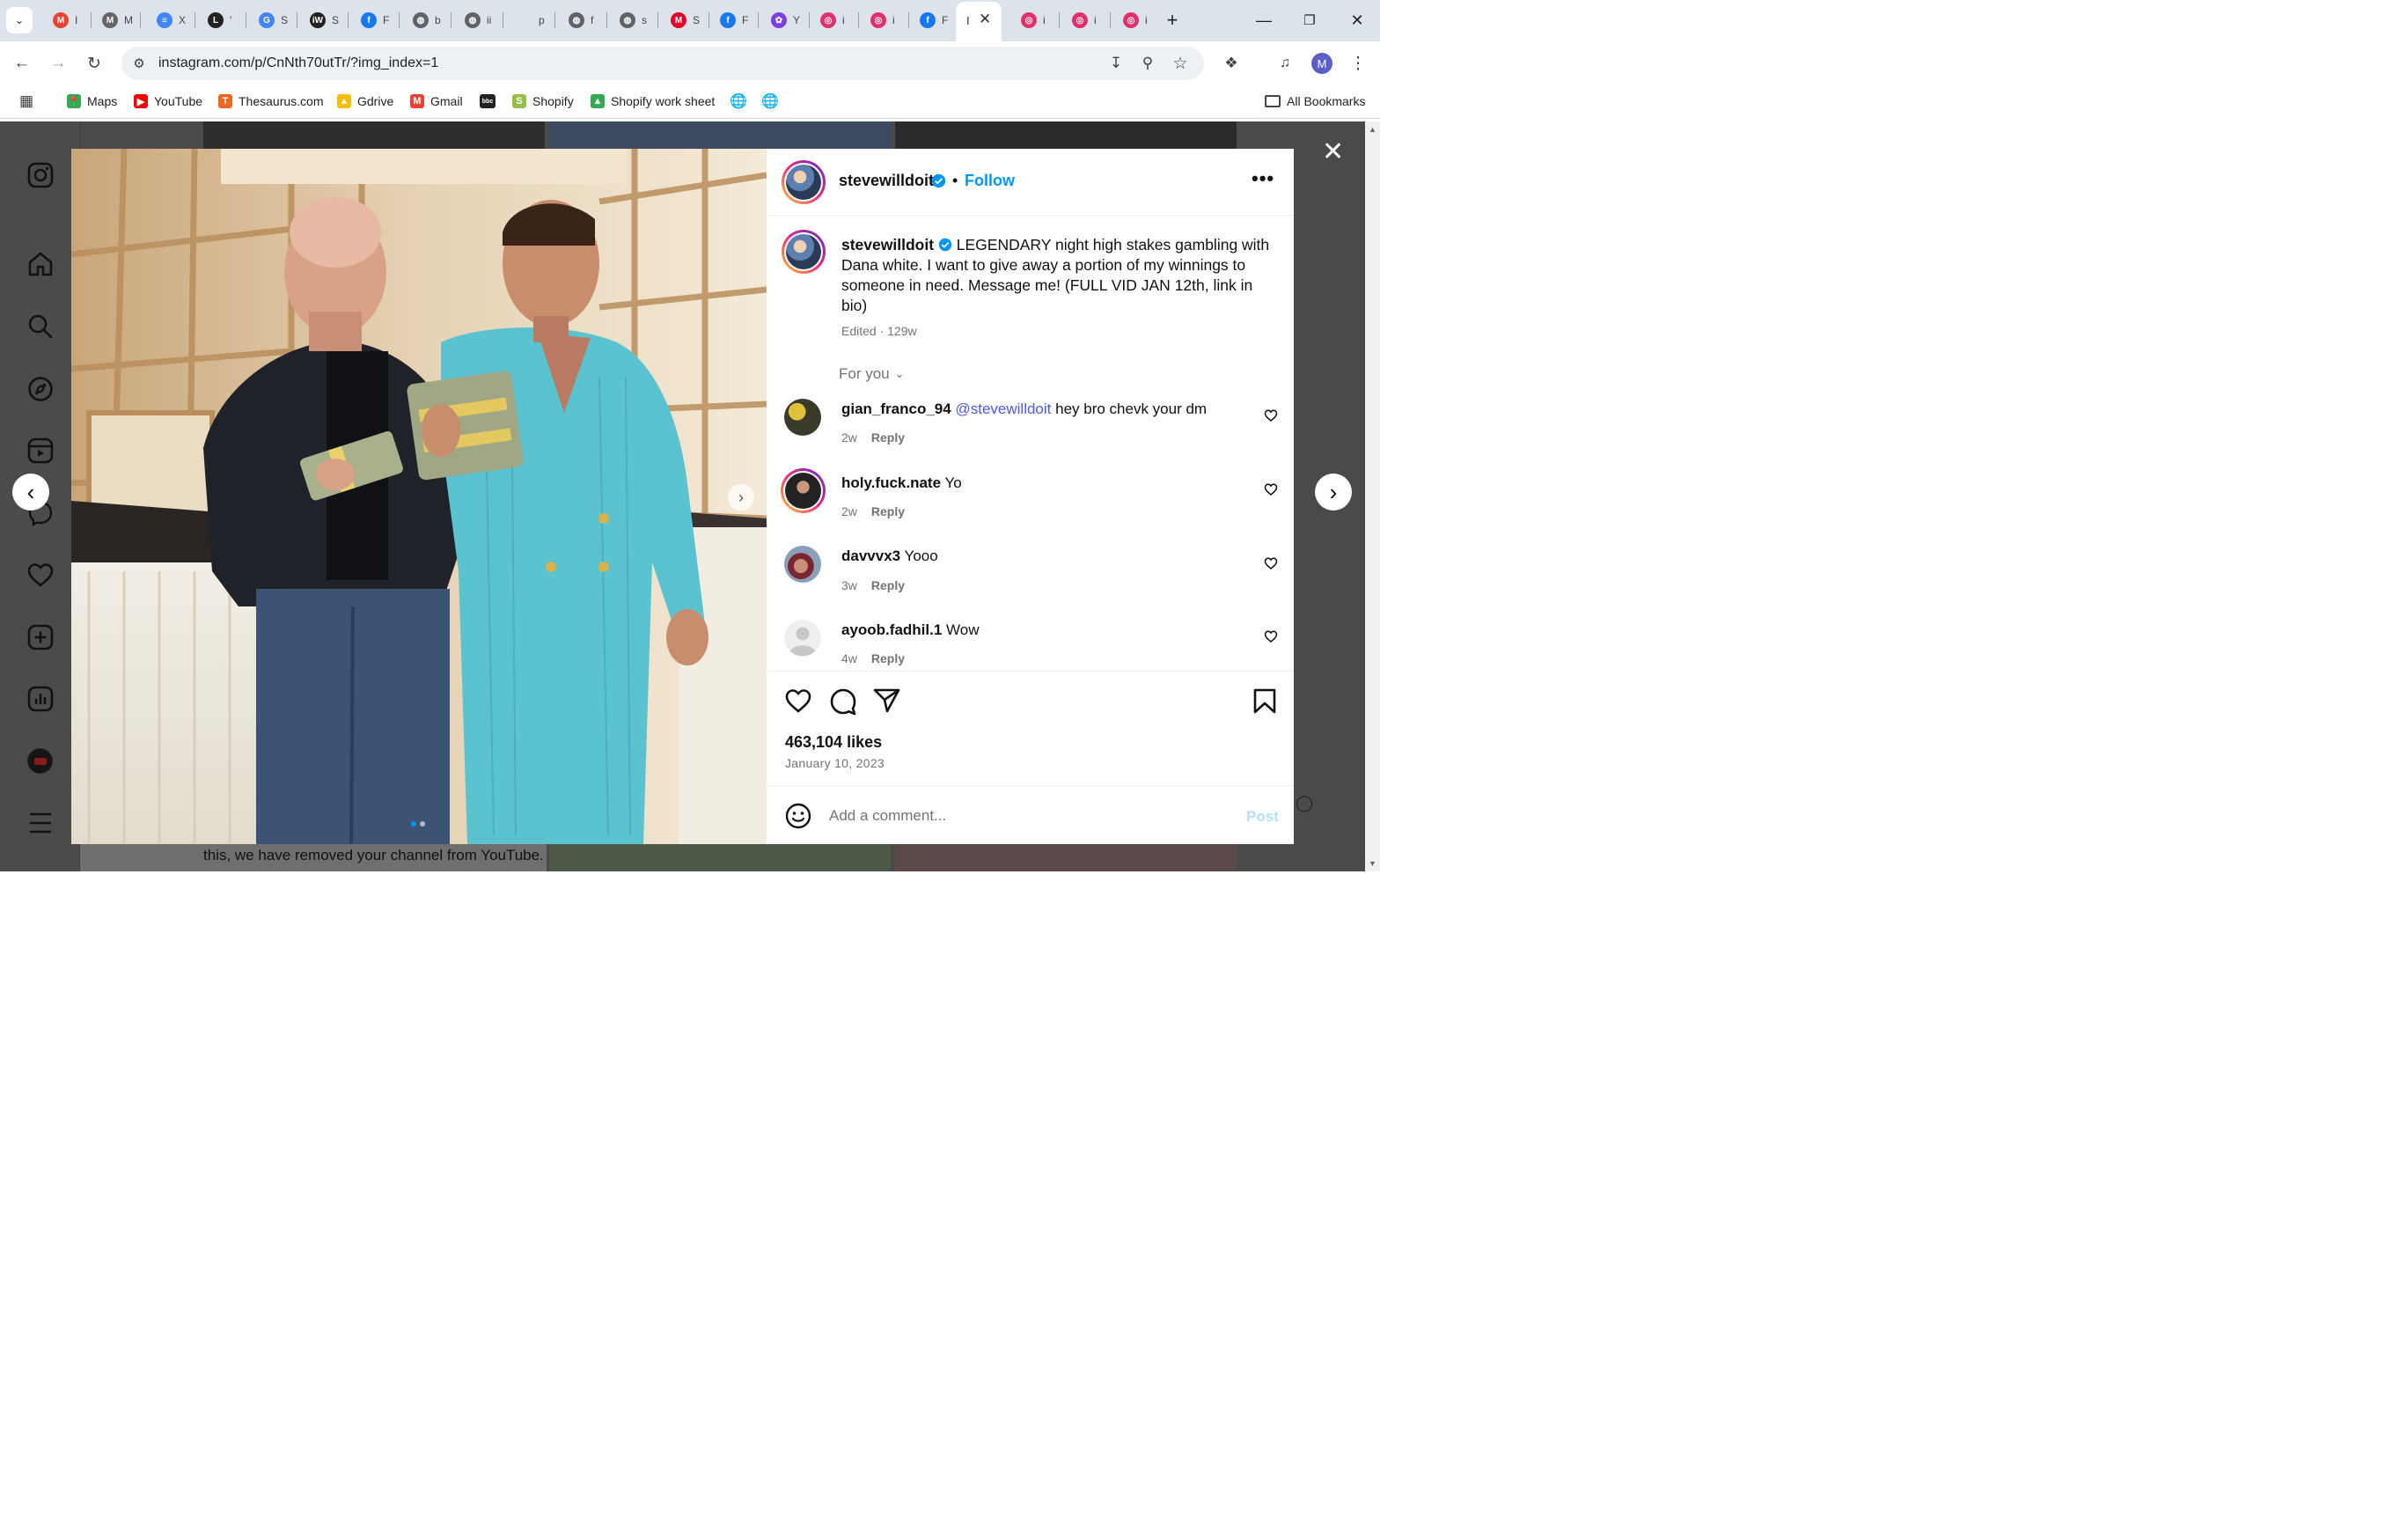 This screenshot has width=2408, height=1521. I want to click on search-icon, so click(40, 326).